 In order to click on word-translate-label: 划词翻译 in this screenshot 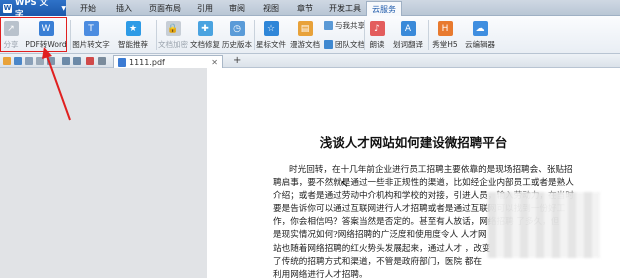, I will do `click(408, 44)`.